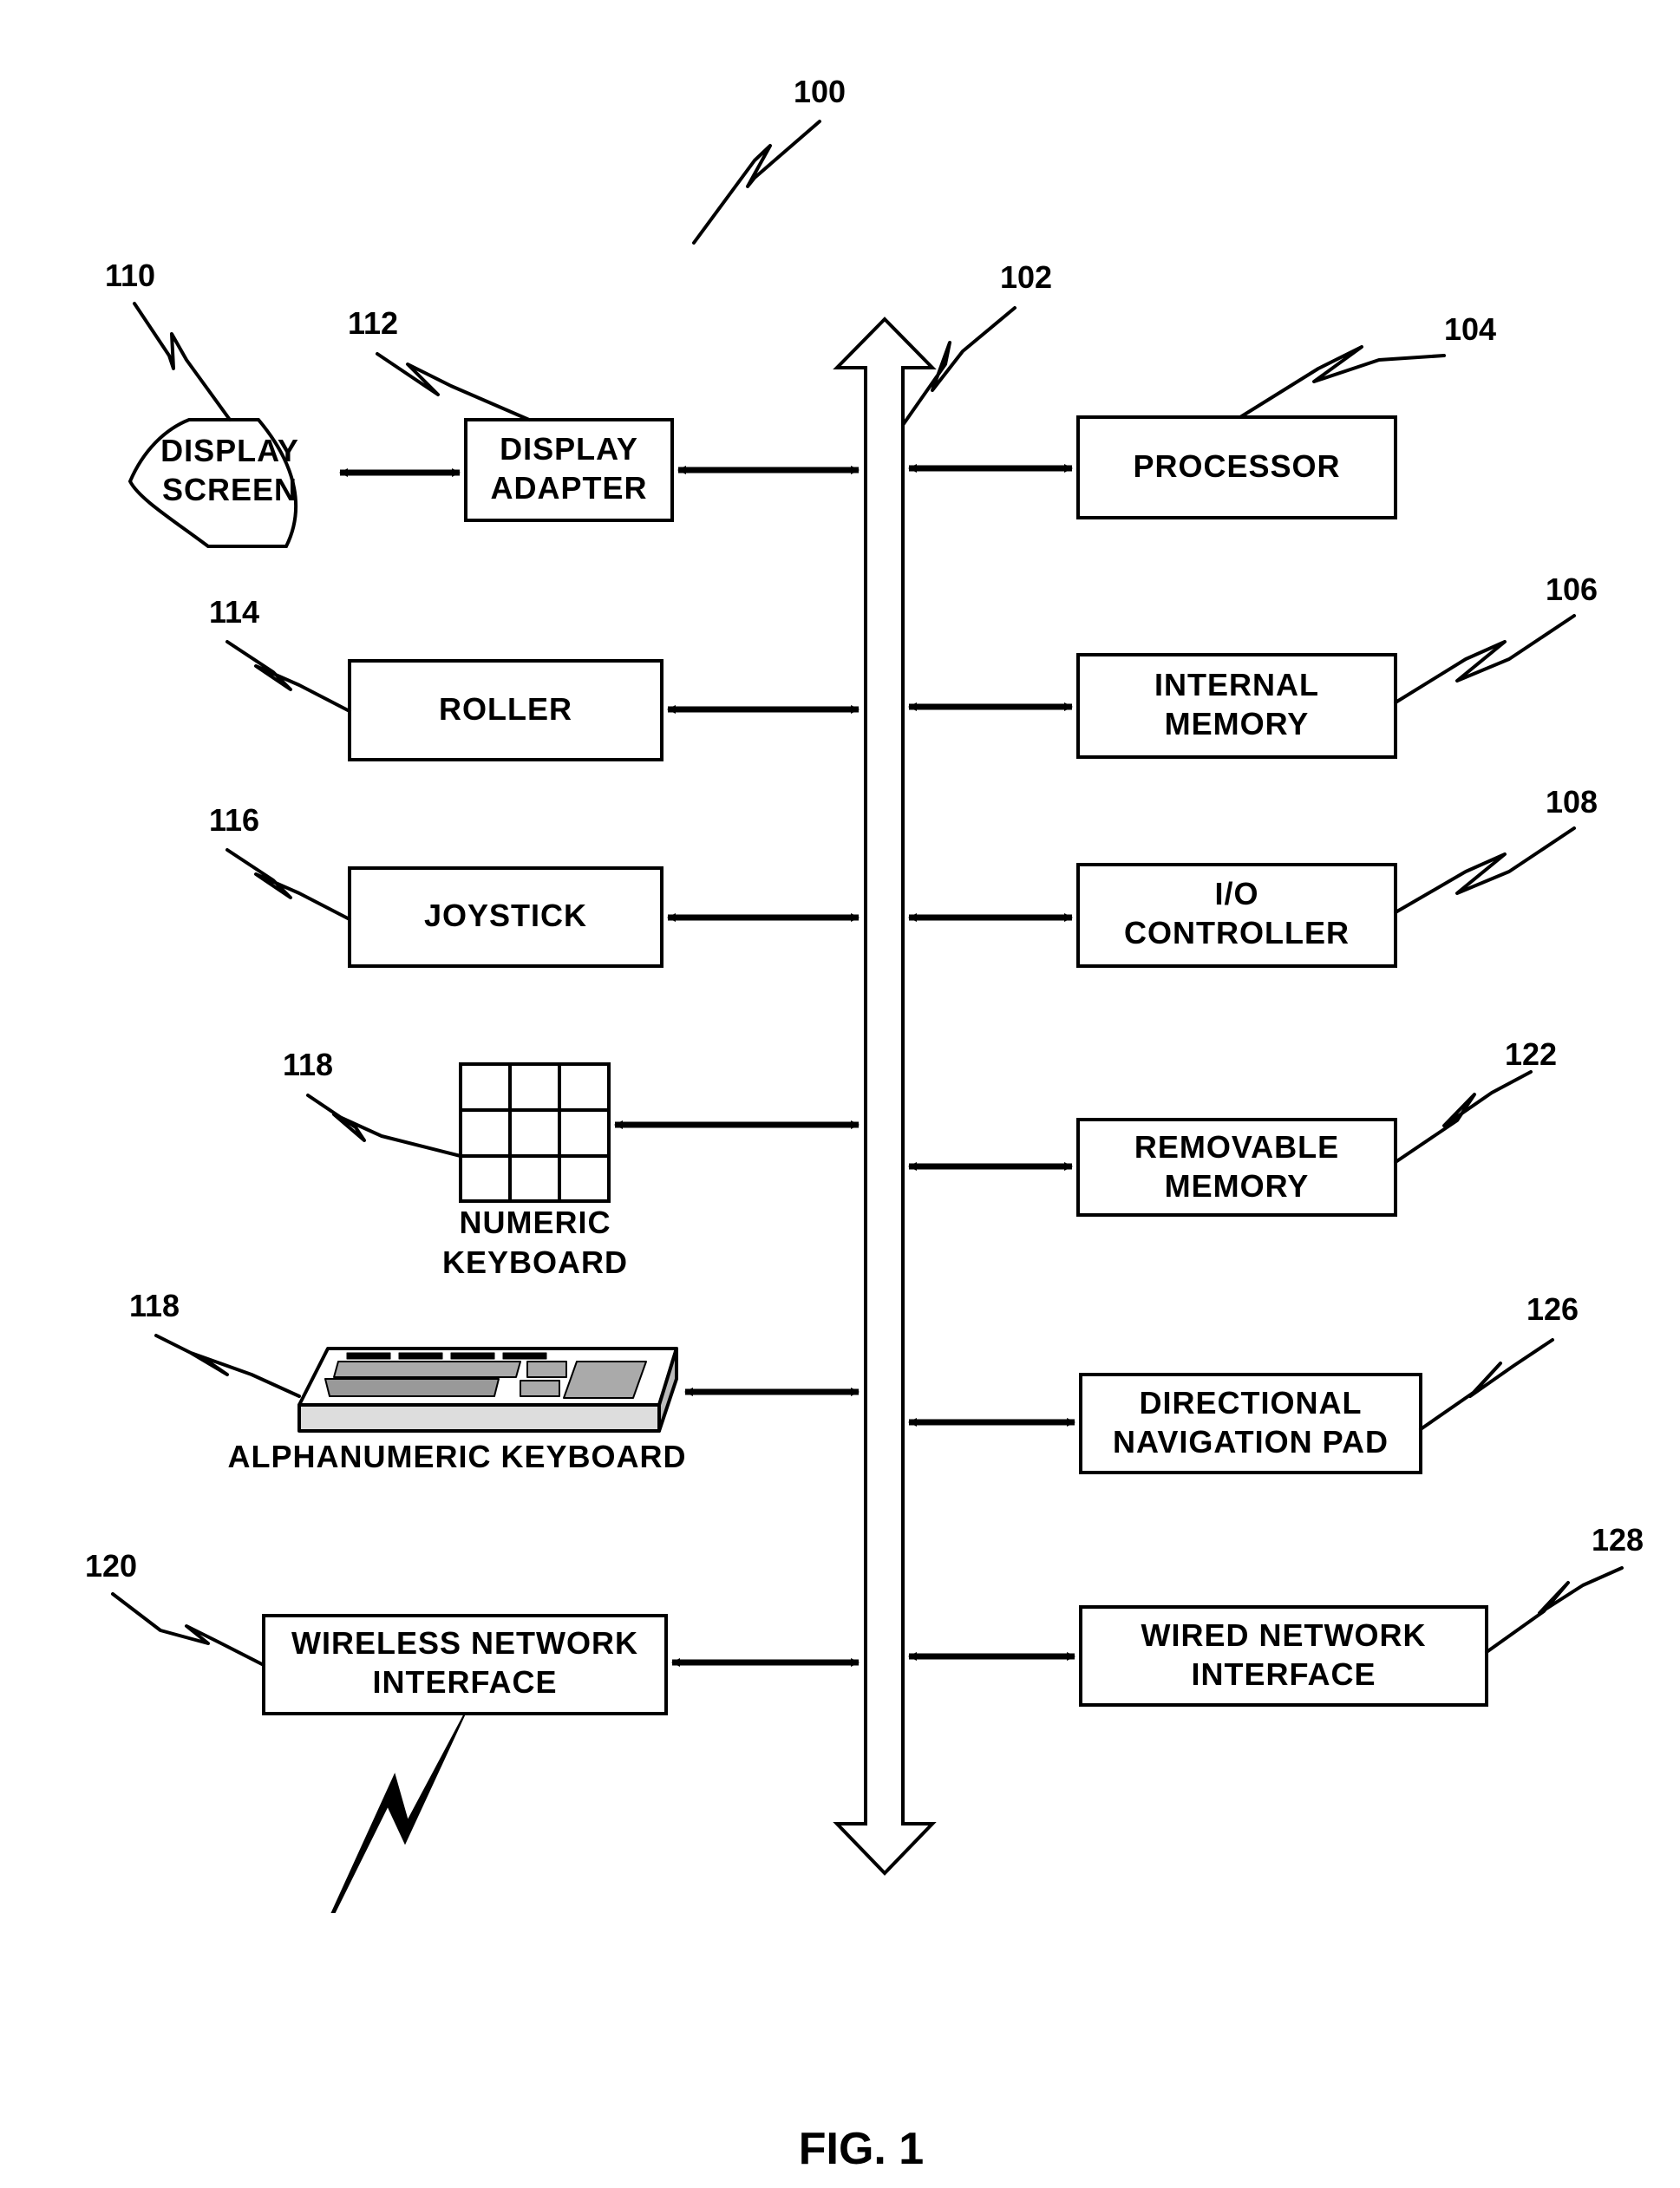  Describe the element at coordinates (1618, 1540) in the screenshot. I see `ref-label-128: 128` at that location.